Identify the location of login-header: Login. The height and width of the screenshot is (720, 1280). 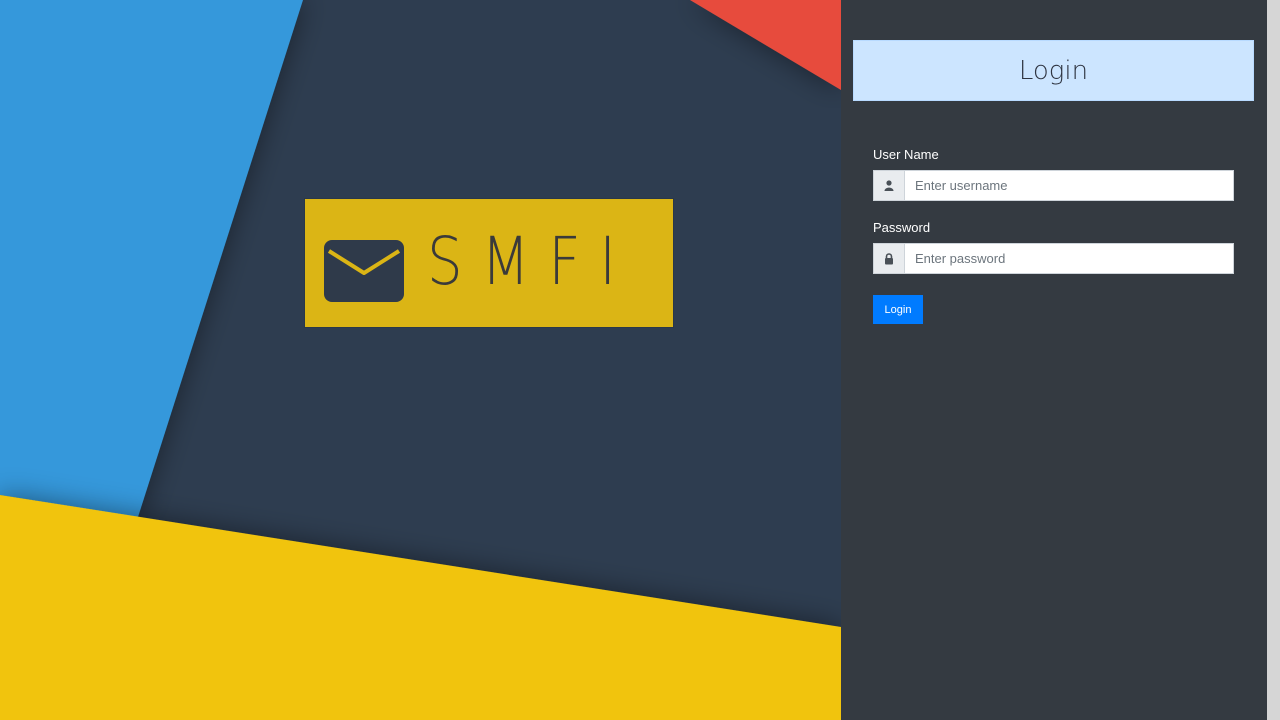
(1053, 70).